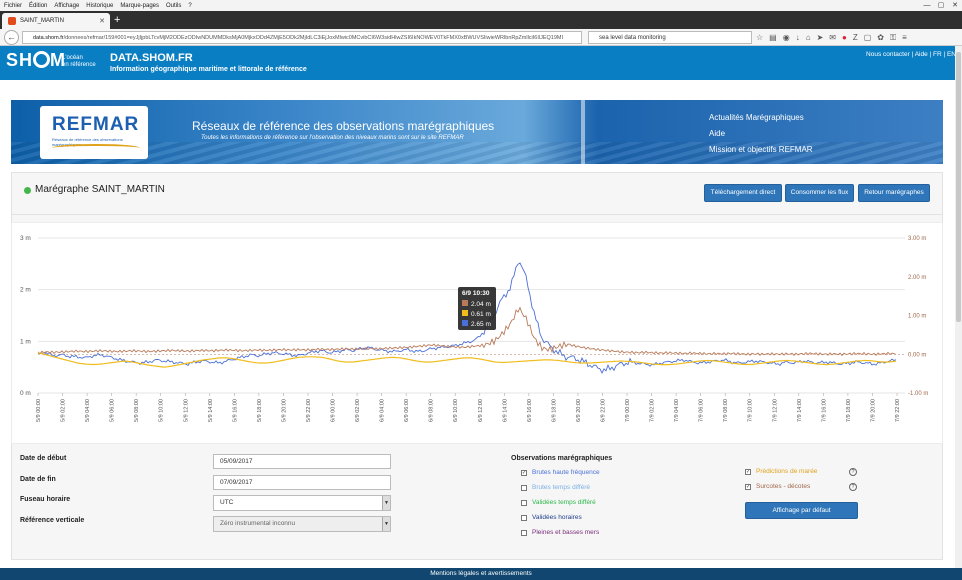 This screenshot has height=580, width=962. Describe the element at coordinates (726, 410) in the screenshot. I see `x-tick-label: 7/9 08:00` at that location.